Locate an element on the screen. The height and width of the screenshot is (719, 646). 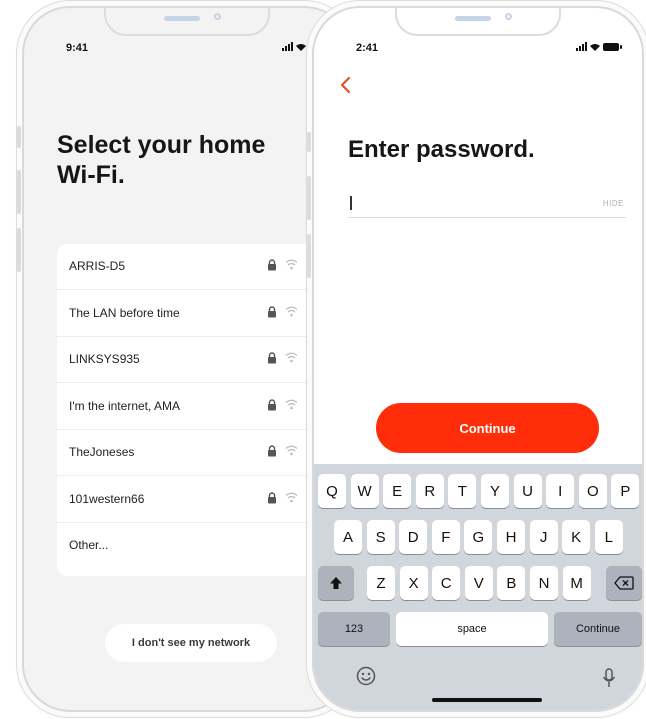
key-q: Q is located at coordinates (332, 491).